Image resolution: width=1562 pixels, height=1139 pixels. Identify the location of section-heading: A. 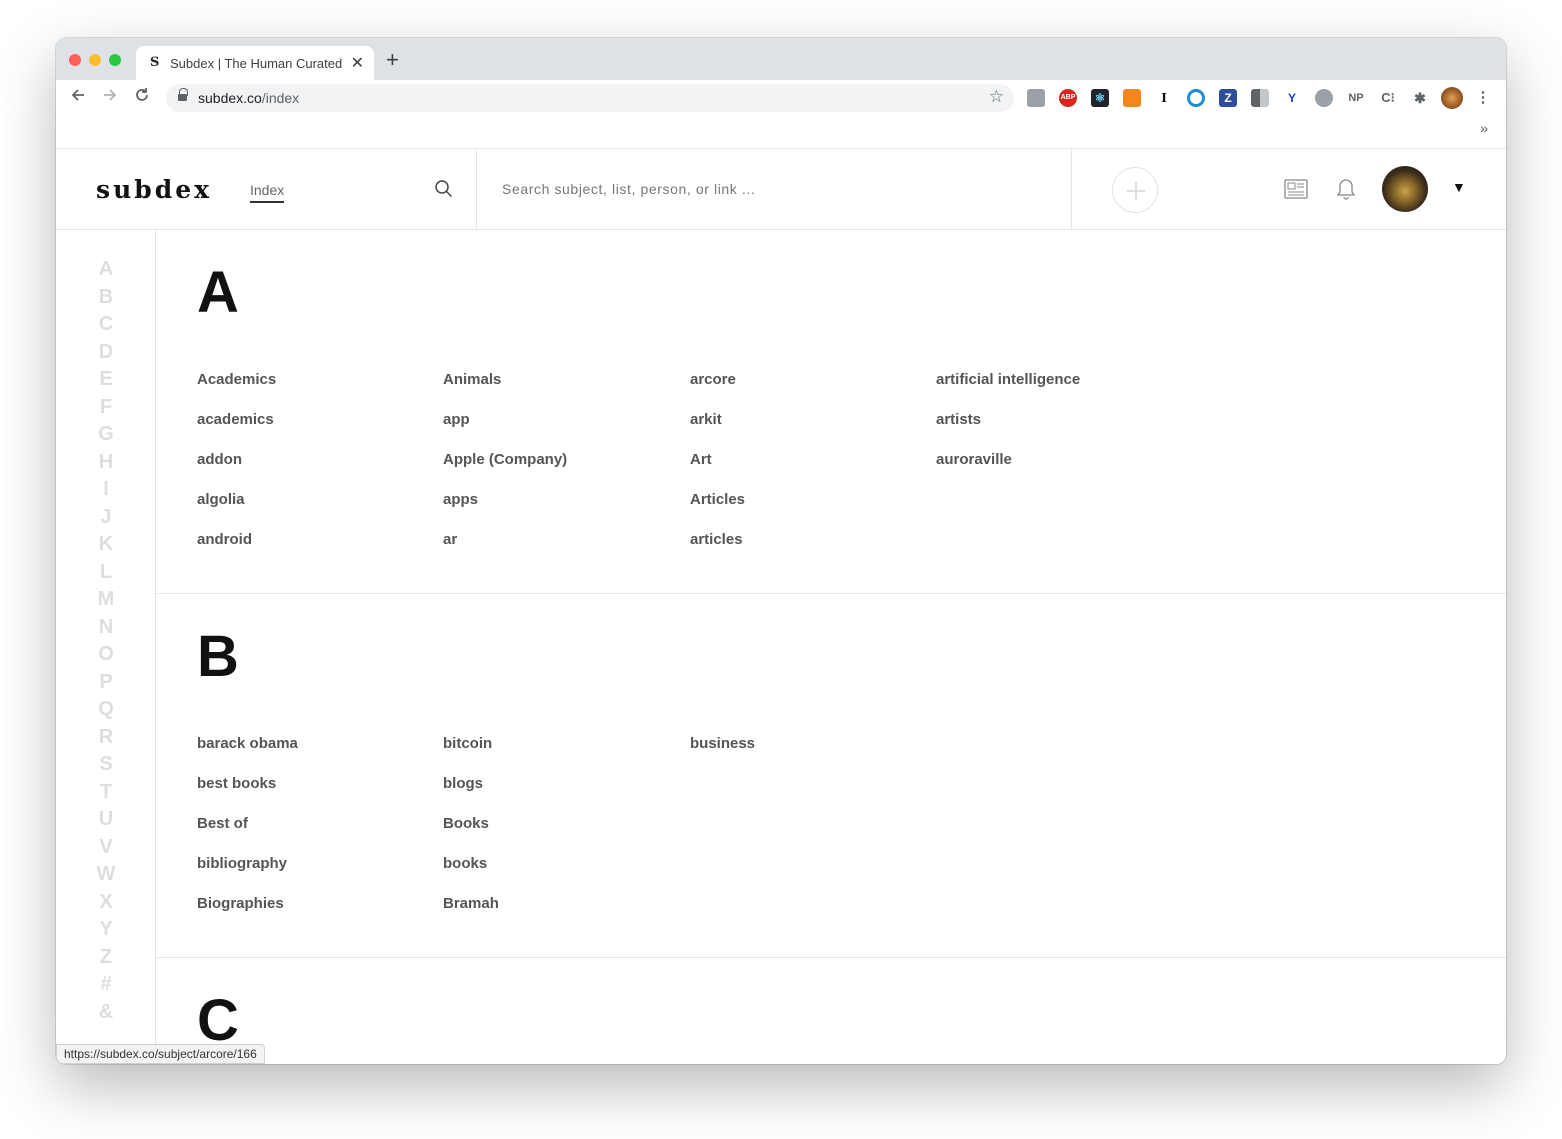
(218, 292).